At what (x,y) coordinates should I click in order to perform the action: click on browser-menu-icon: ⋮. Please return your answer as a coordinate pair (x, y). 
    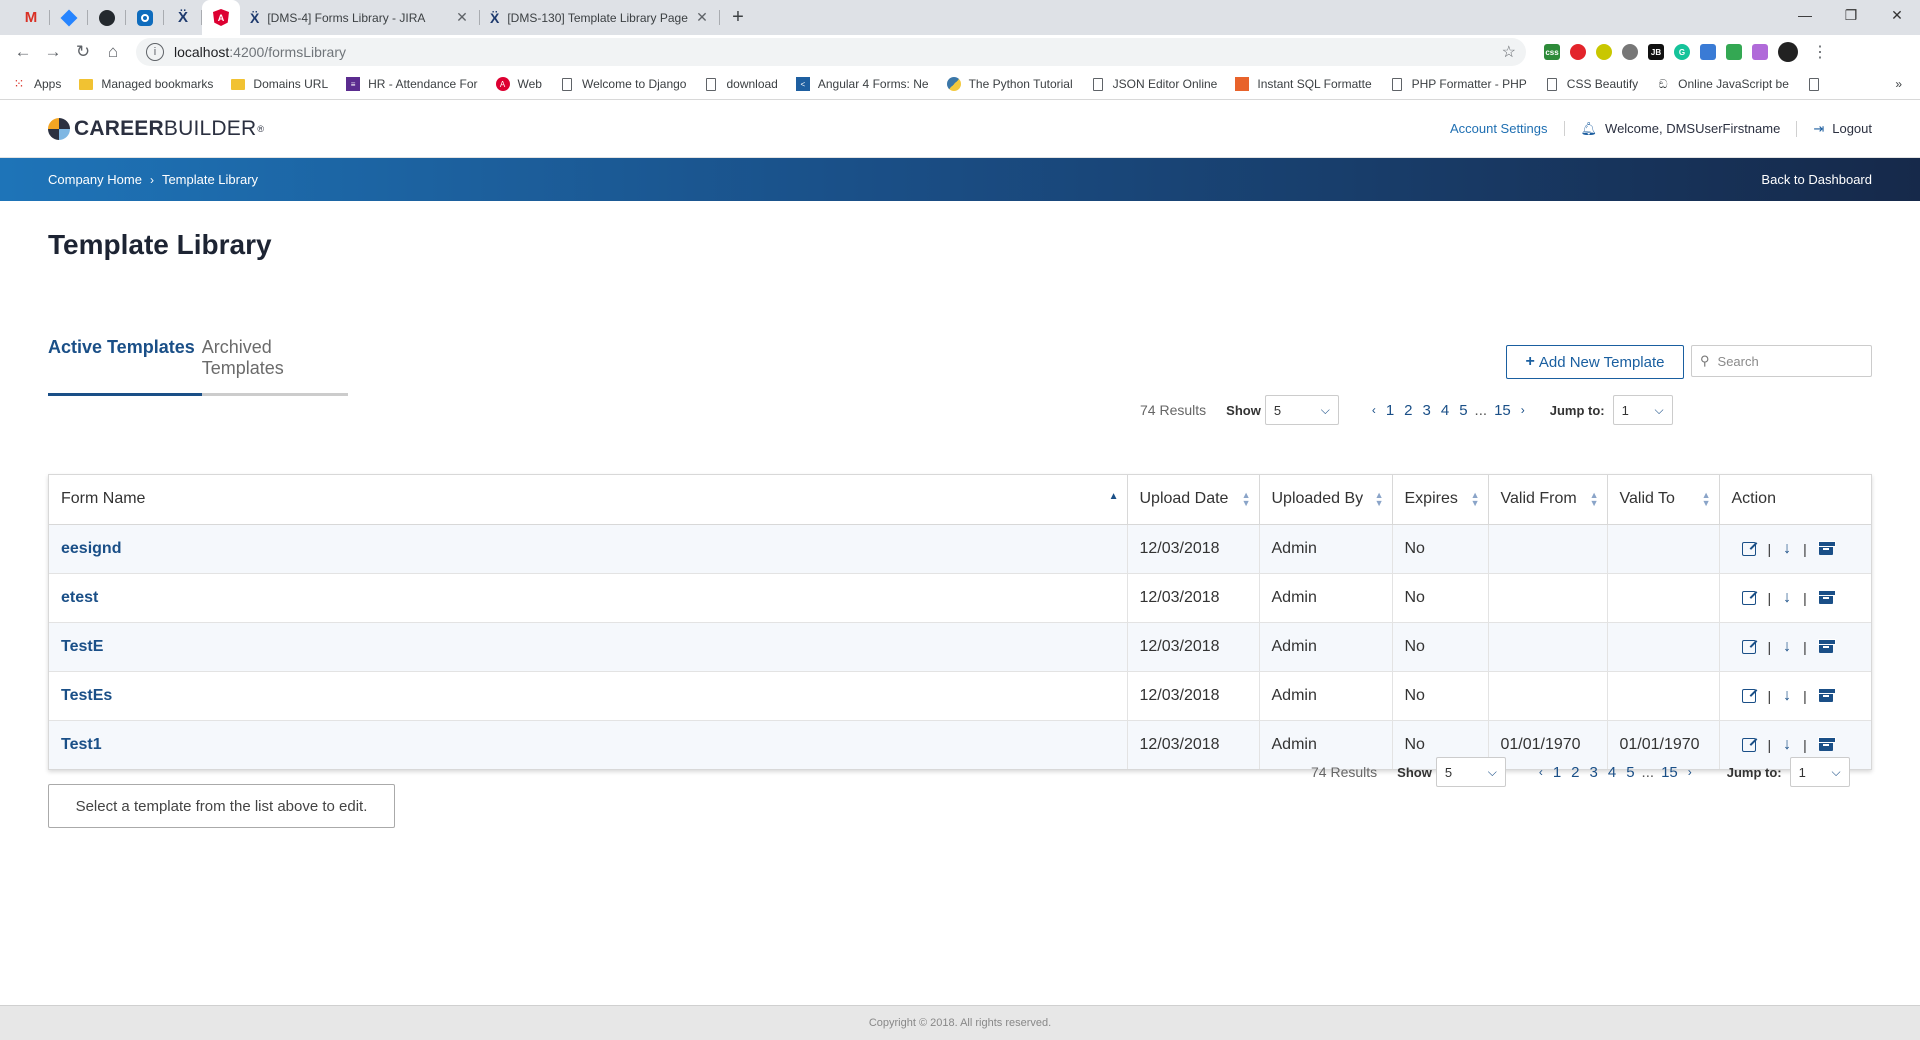
    Looking at the image, I should click on (1820, 52).